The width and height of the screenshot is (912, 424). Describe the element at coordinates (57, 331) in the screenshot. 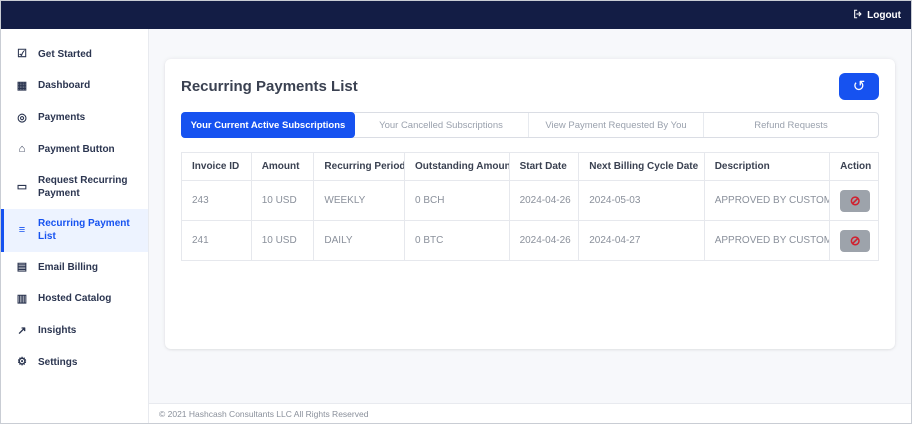

I see `sidebar-item-label: Insights` at that location.